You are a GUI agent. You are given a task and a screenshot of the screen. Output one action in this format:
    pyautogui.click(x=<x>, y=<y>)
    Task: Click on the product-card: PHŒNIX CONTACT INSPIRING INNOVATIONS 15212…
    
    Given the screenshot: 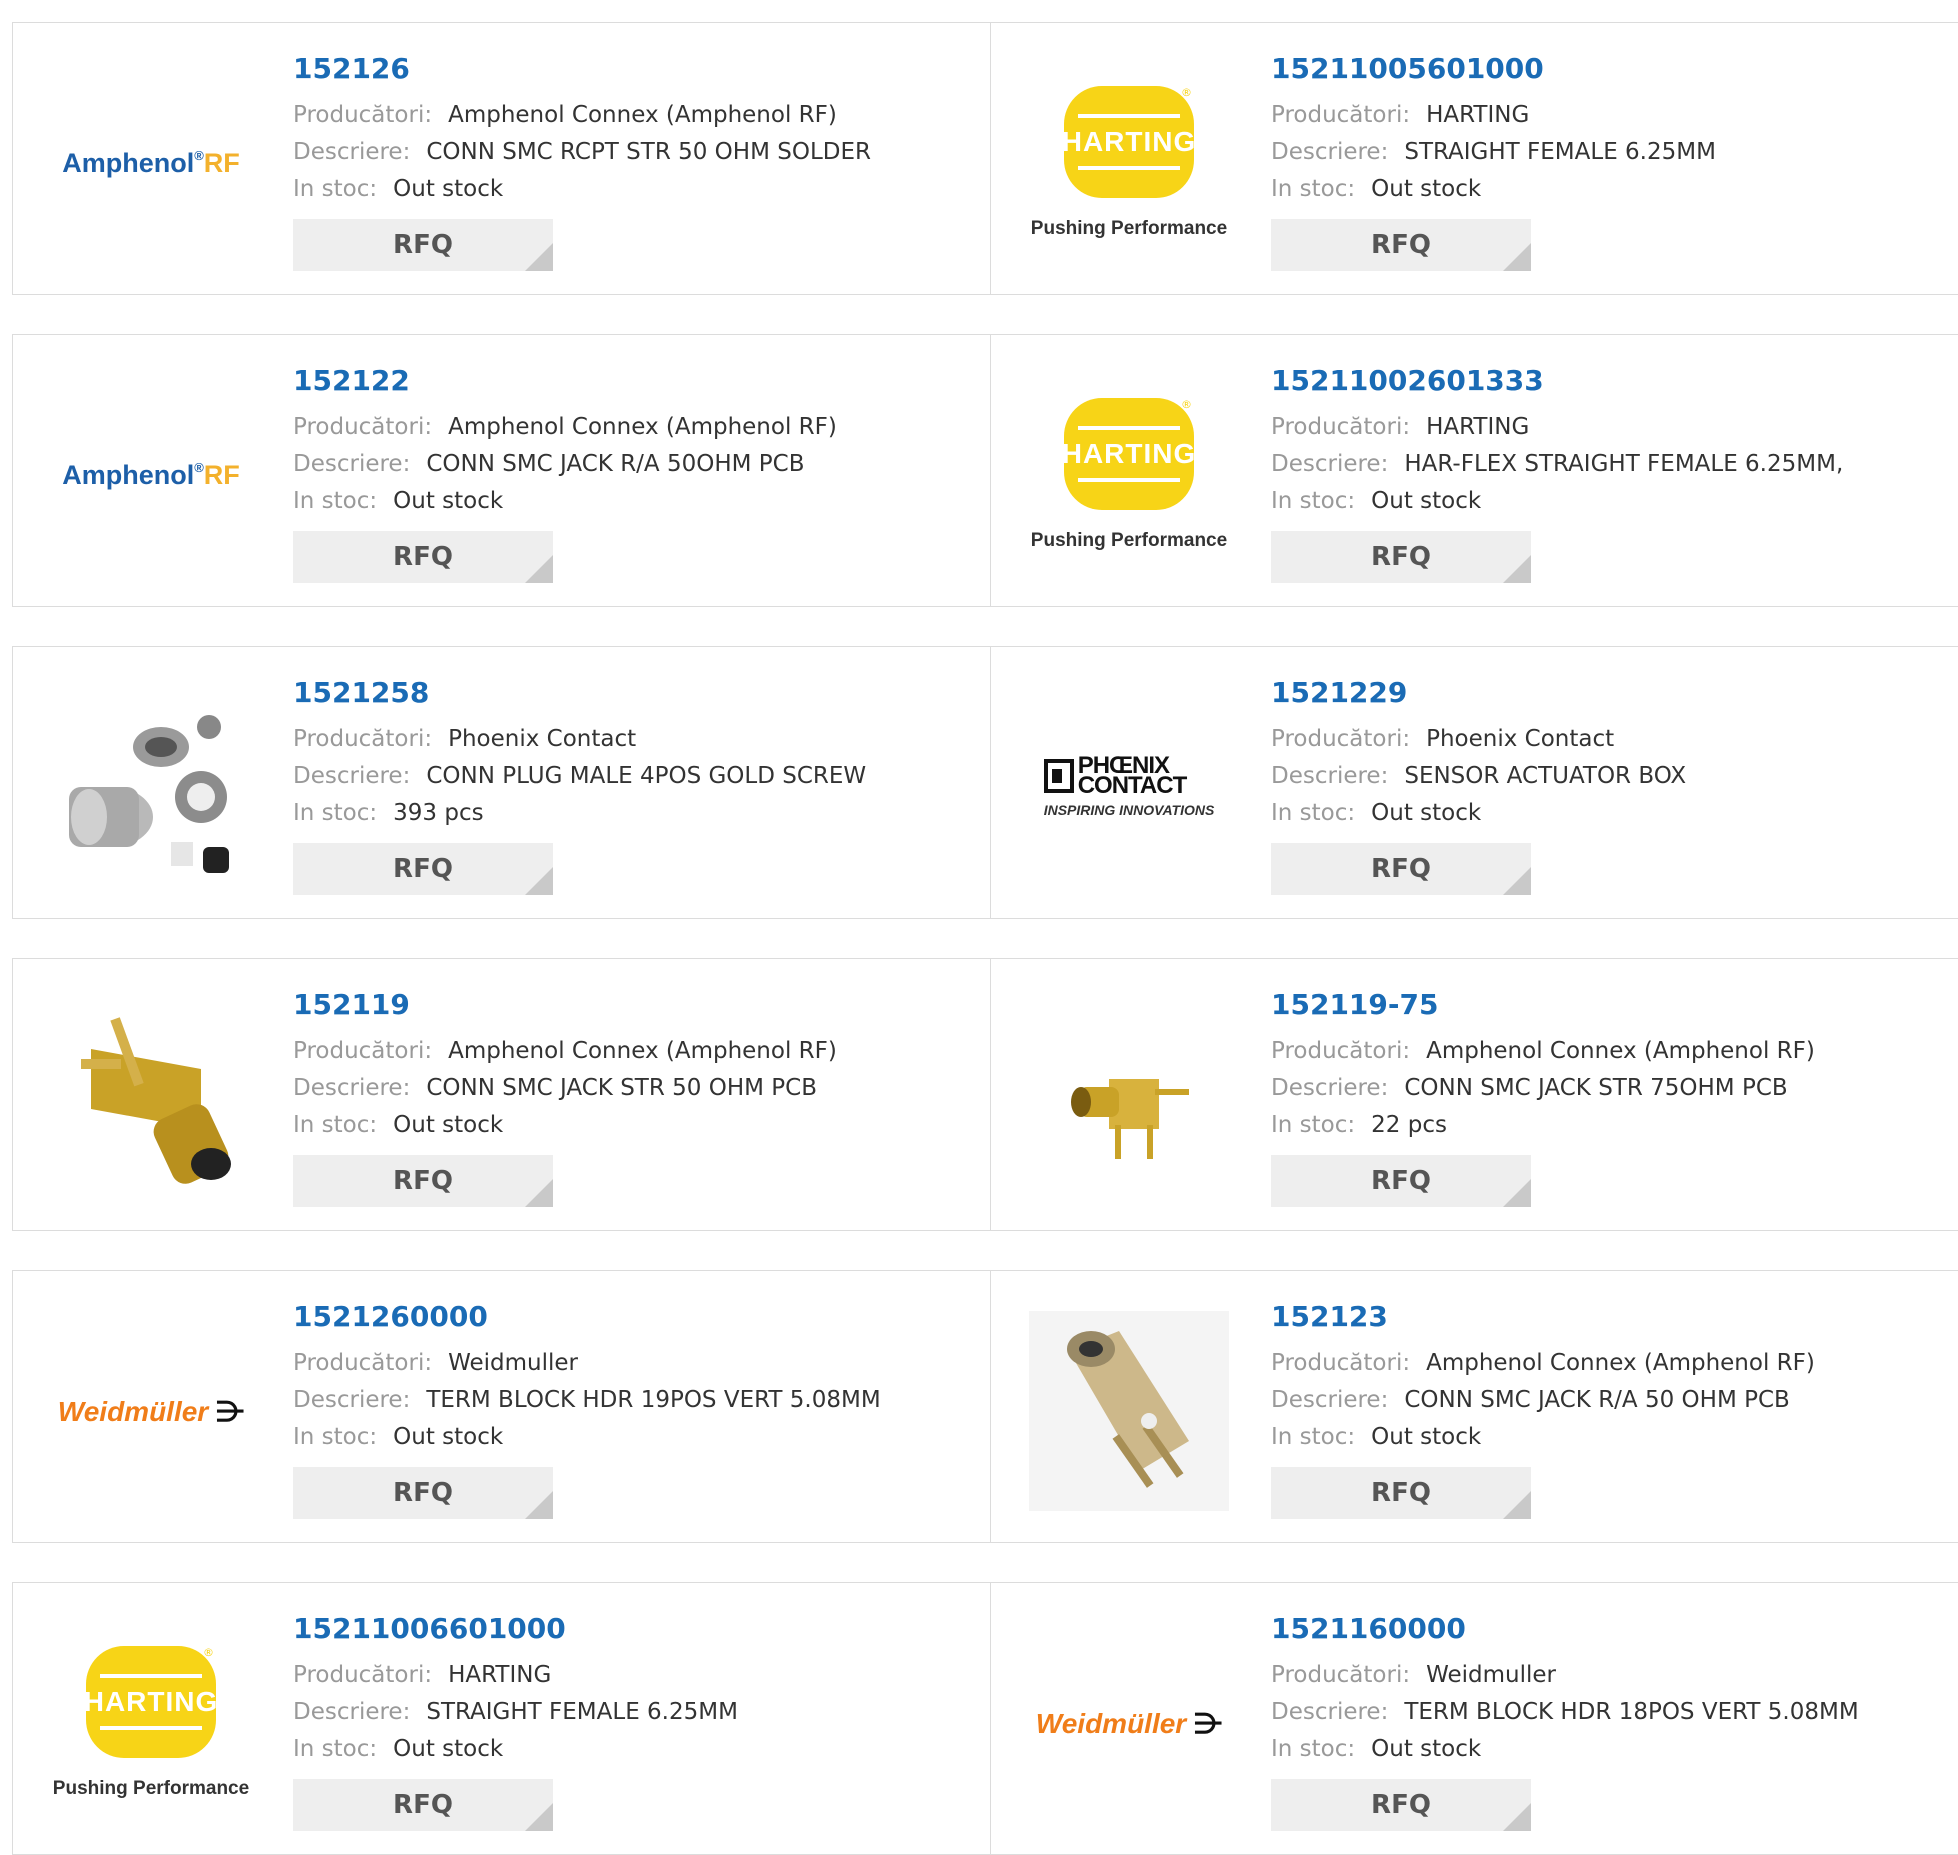 What is the action you would take?
    pyautogui.click(x=1474, y=782)
    